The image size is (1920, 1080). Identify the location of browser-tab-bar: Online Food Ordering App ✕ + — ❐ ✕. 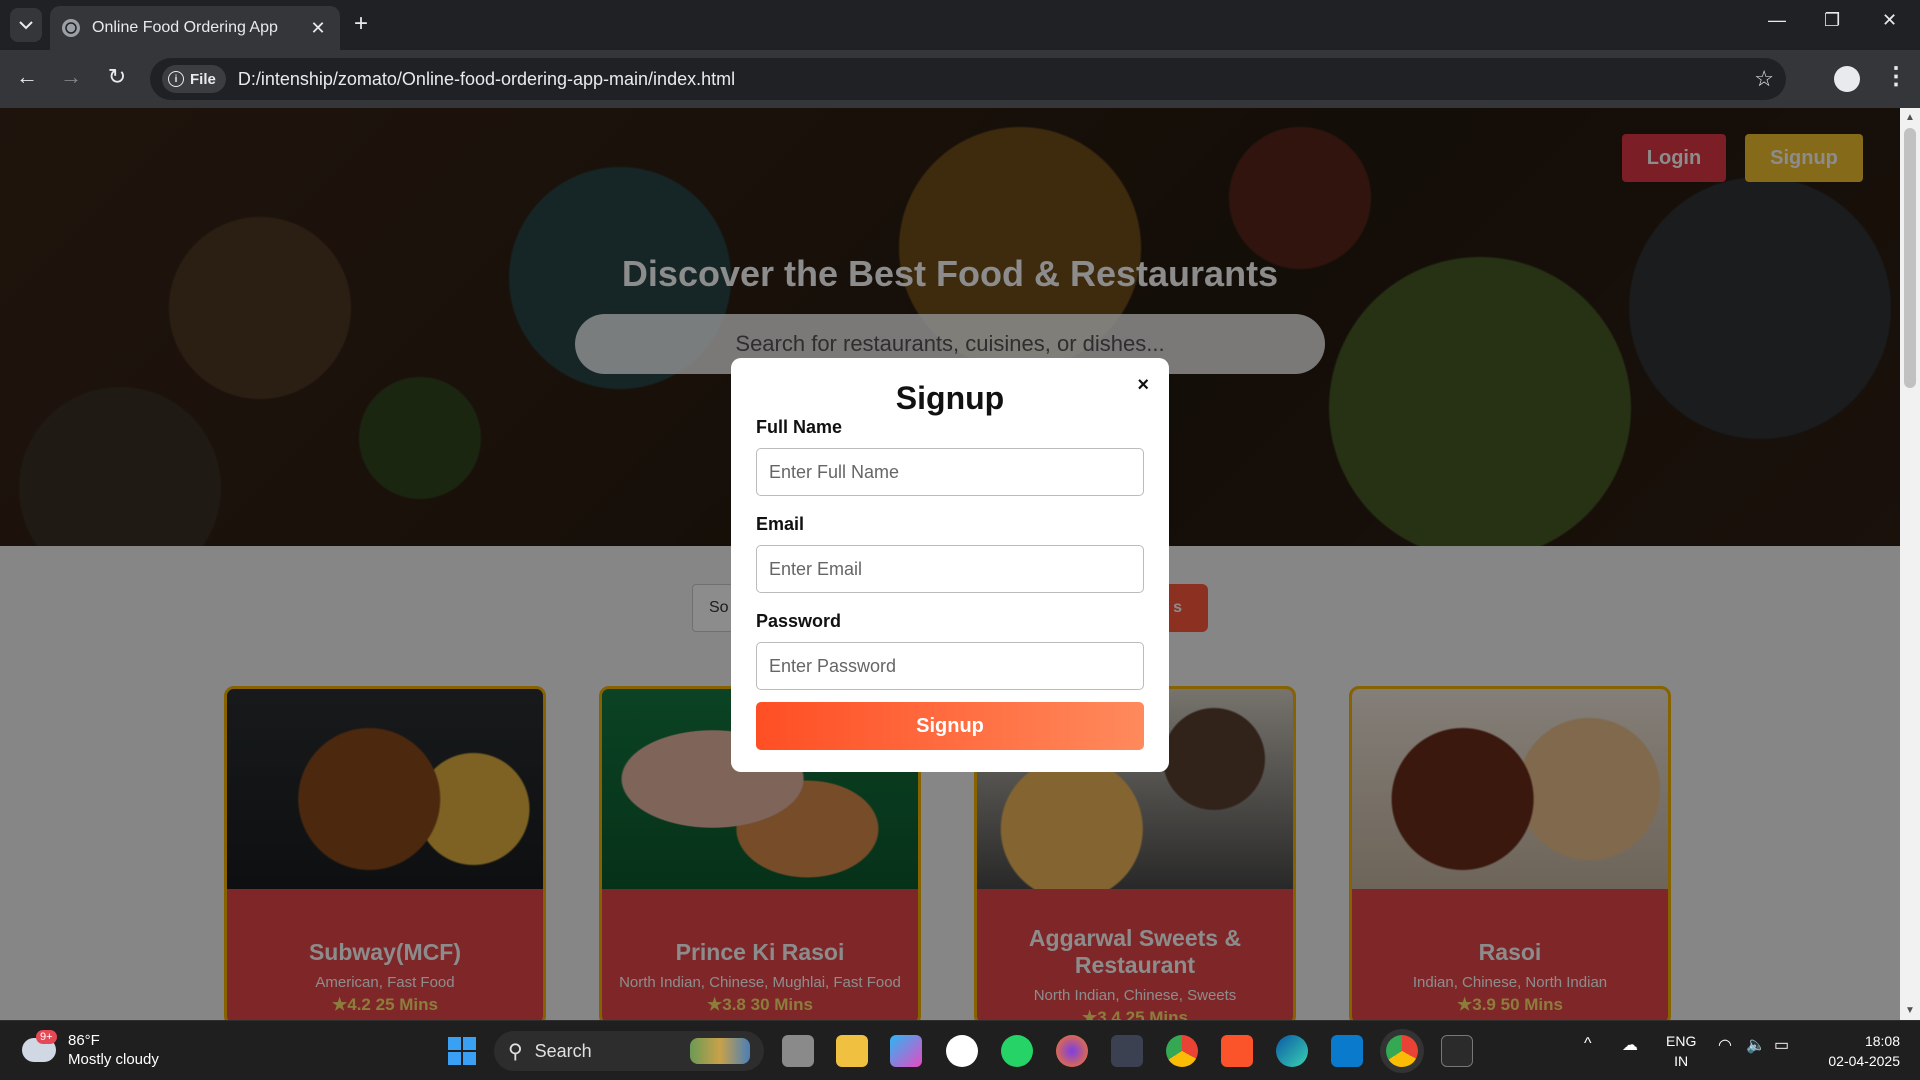
(960, 25).